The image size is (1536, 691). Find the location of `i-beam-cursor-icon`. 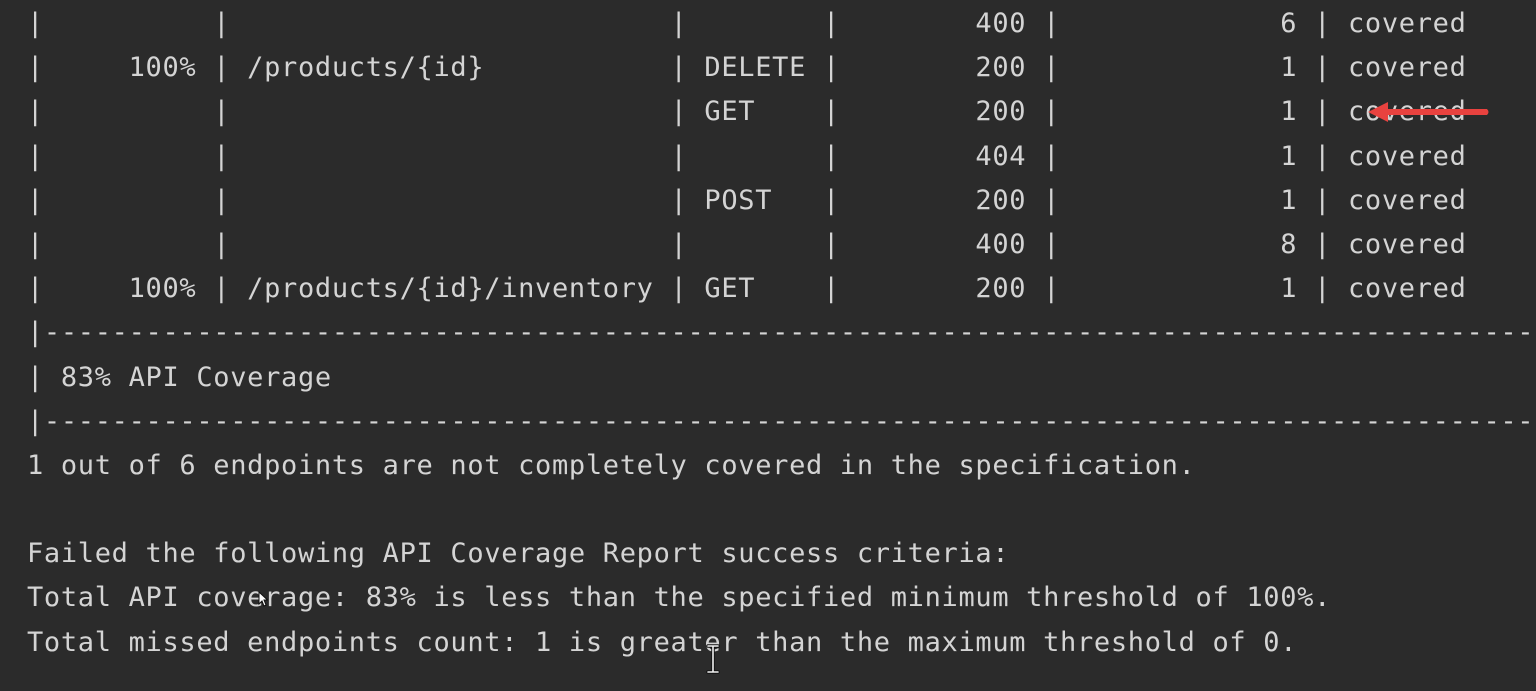

i-beam-cursor-icon is located at coordinates (713, 659).